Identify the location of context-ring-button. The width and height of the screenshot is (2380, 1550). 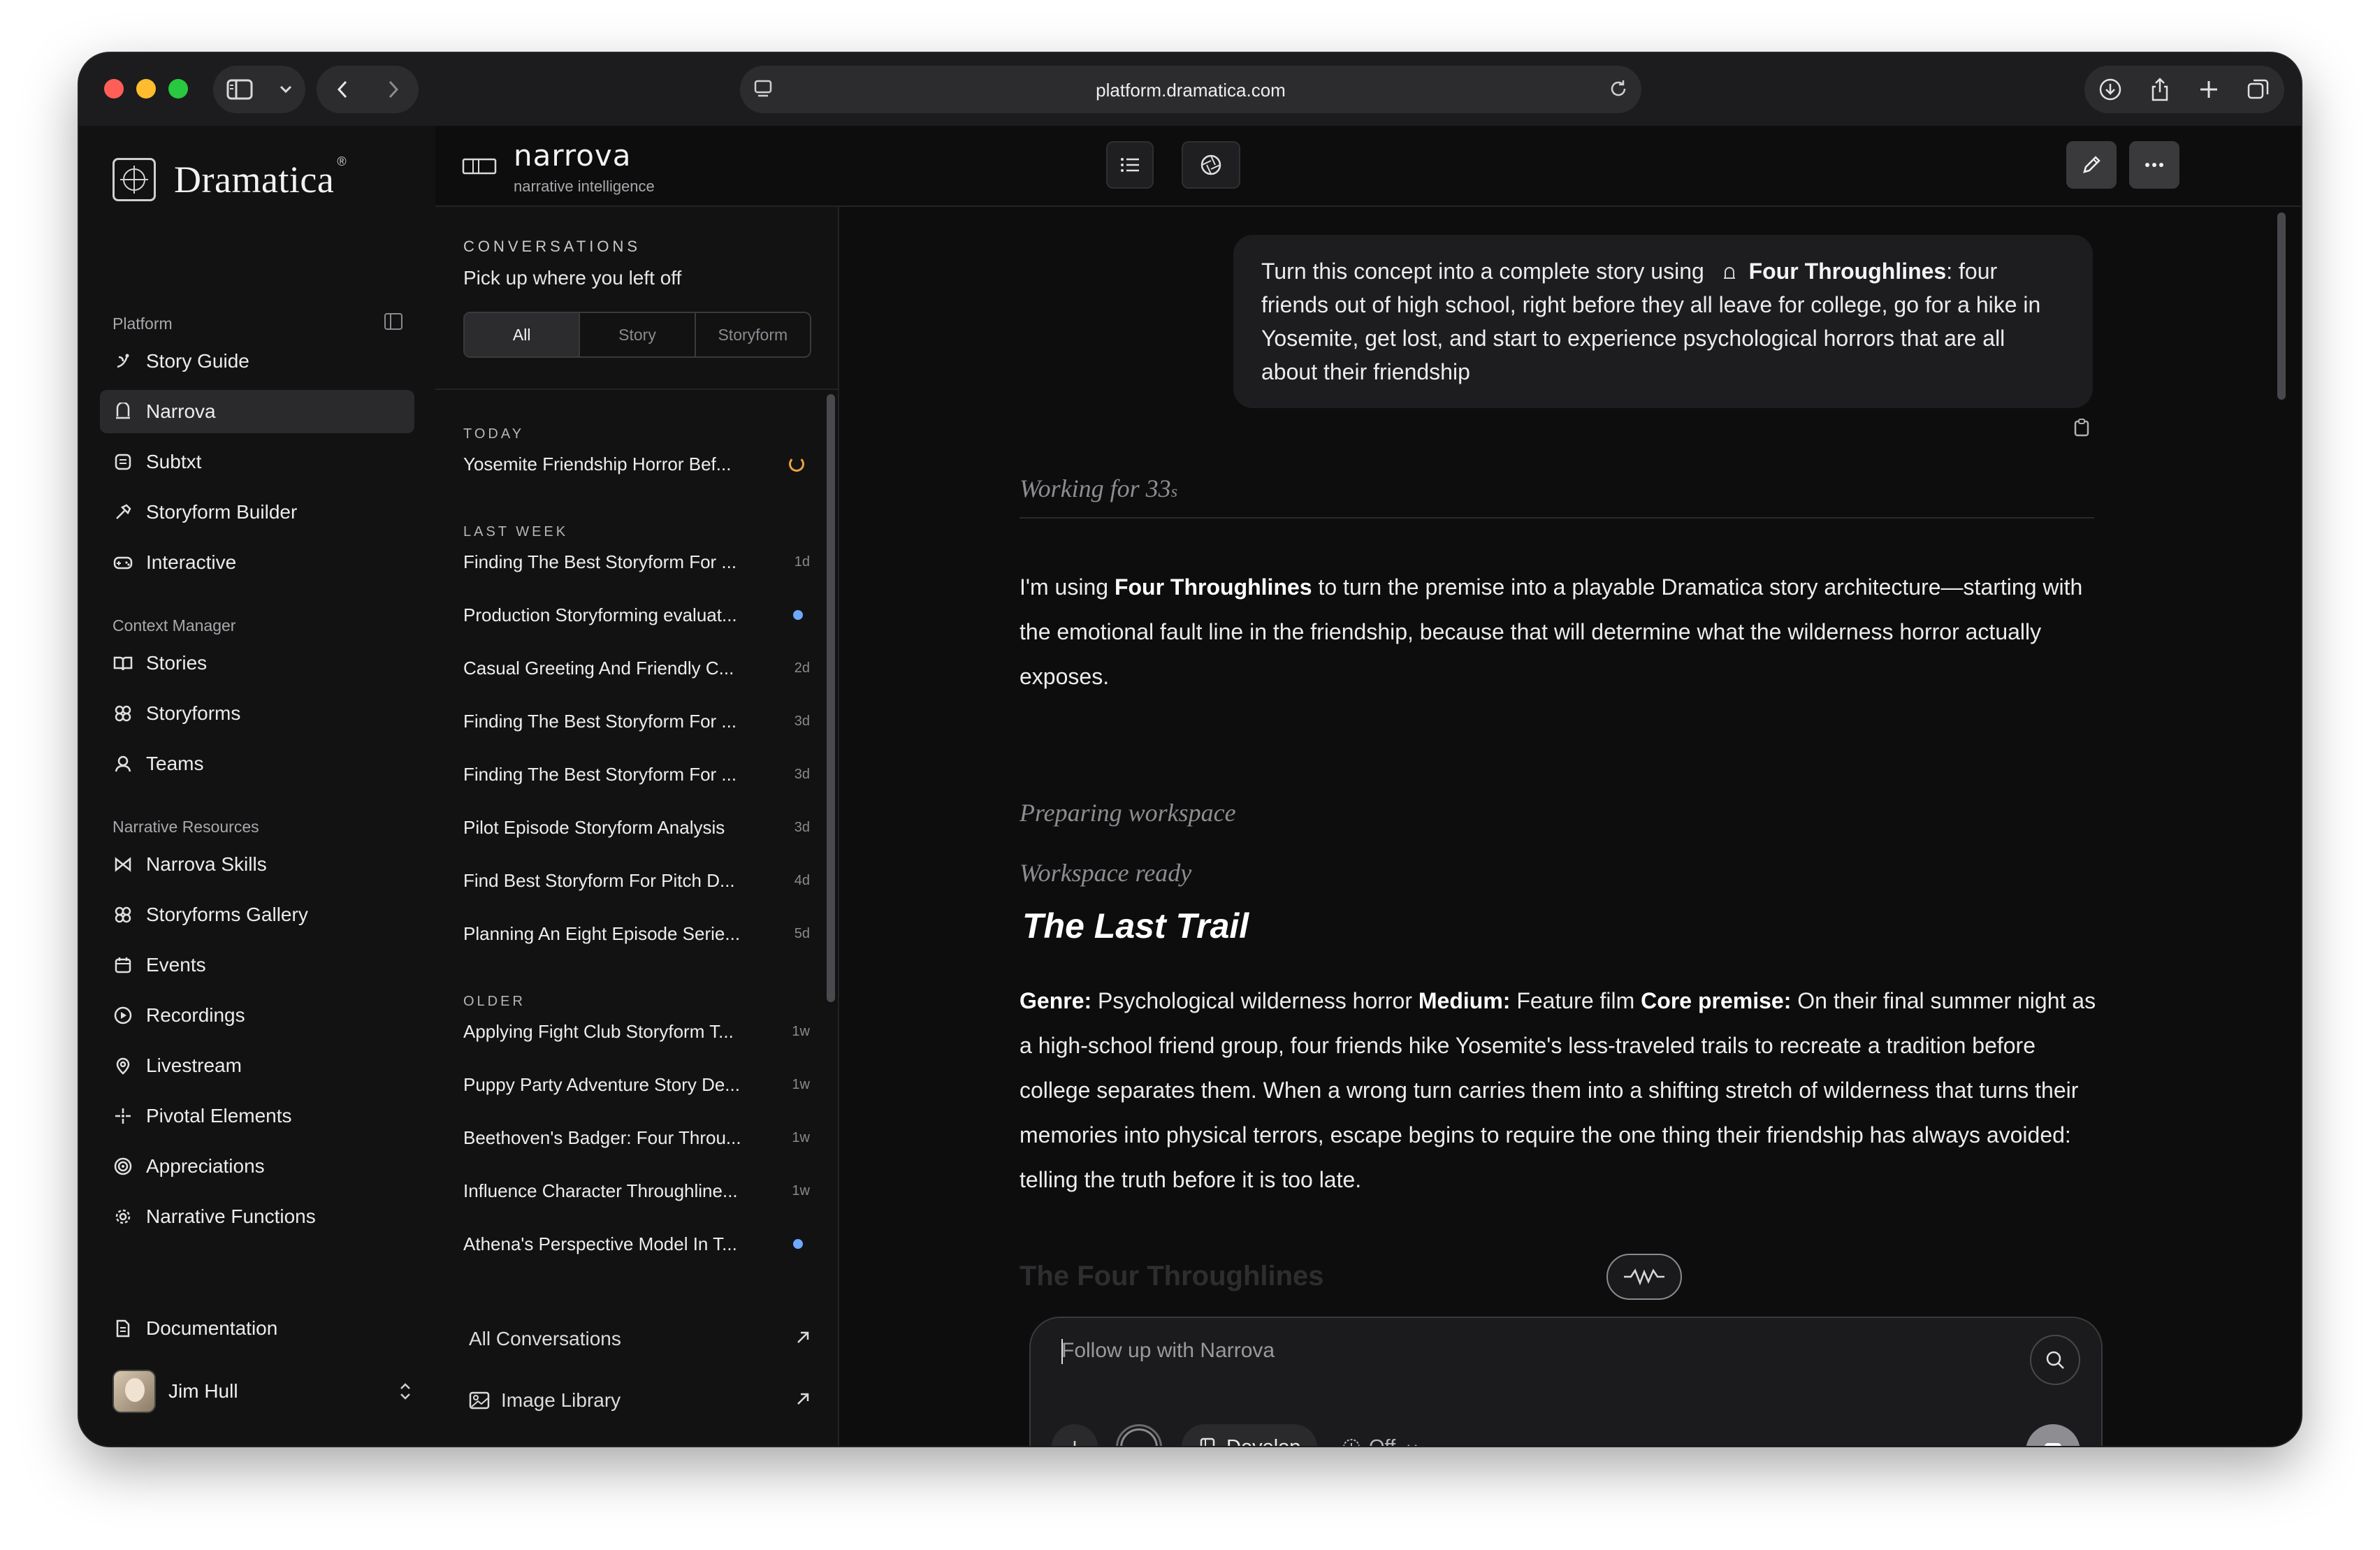
(1139, 1435).